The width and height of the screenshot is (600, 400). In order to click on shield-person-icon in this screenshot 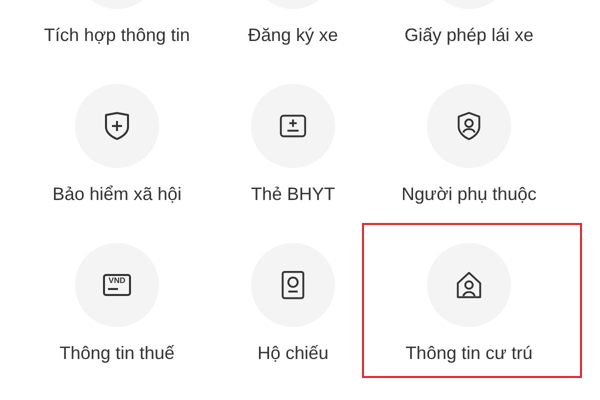, I will do `click(469, 126)`.